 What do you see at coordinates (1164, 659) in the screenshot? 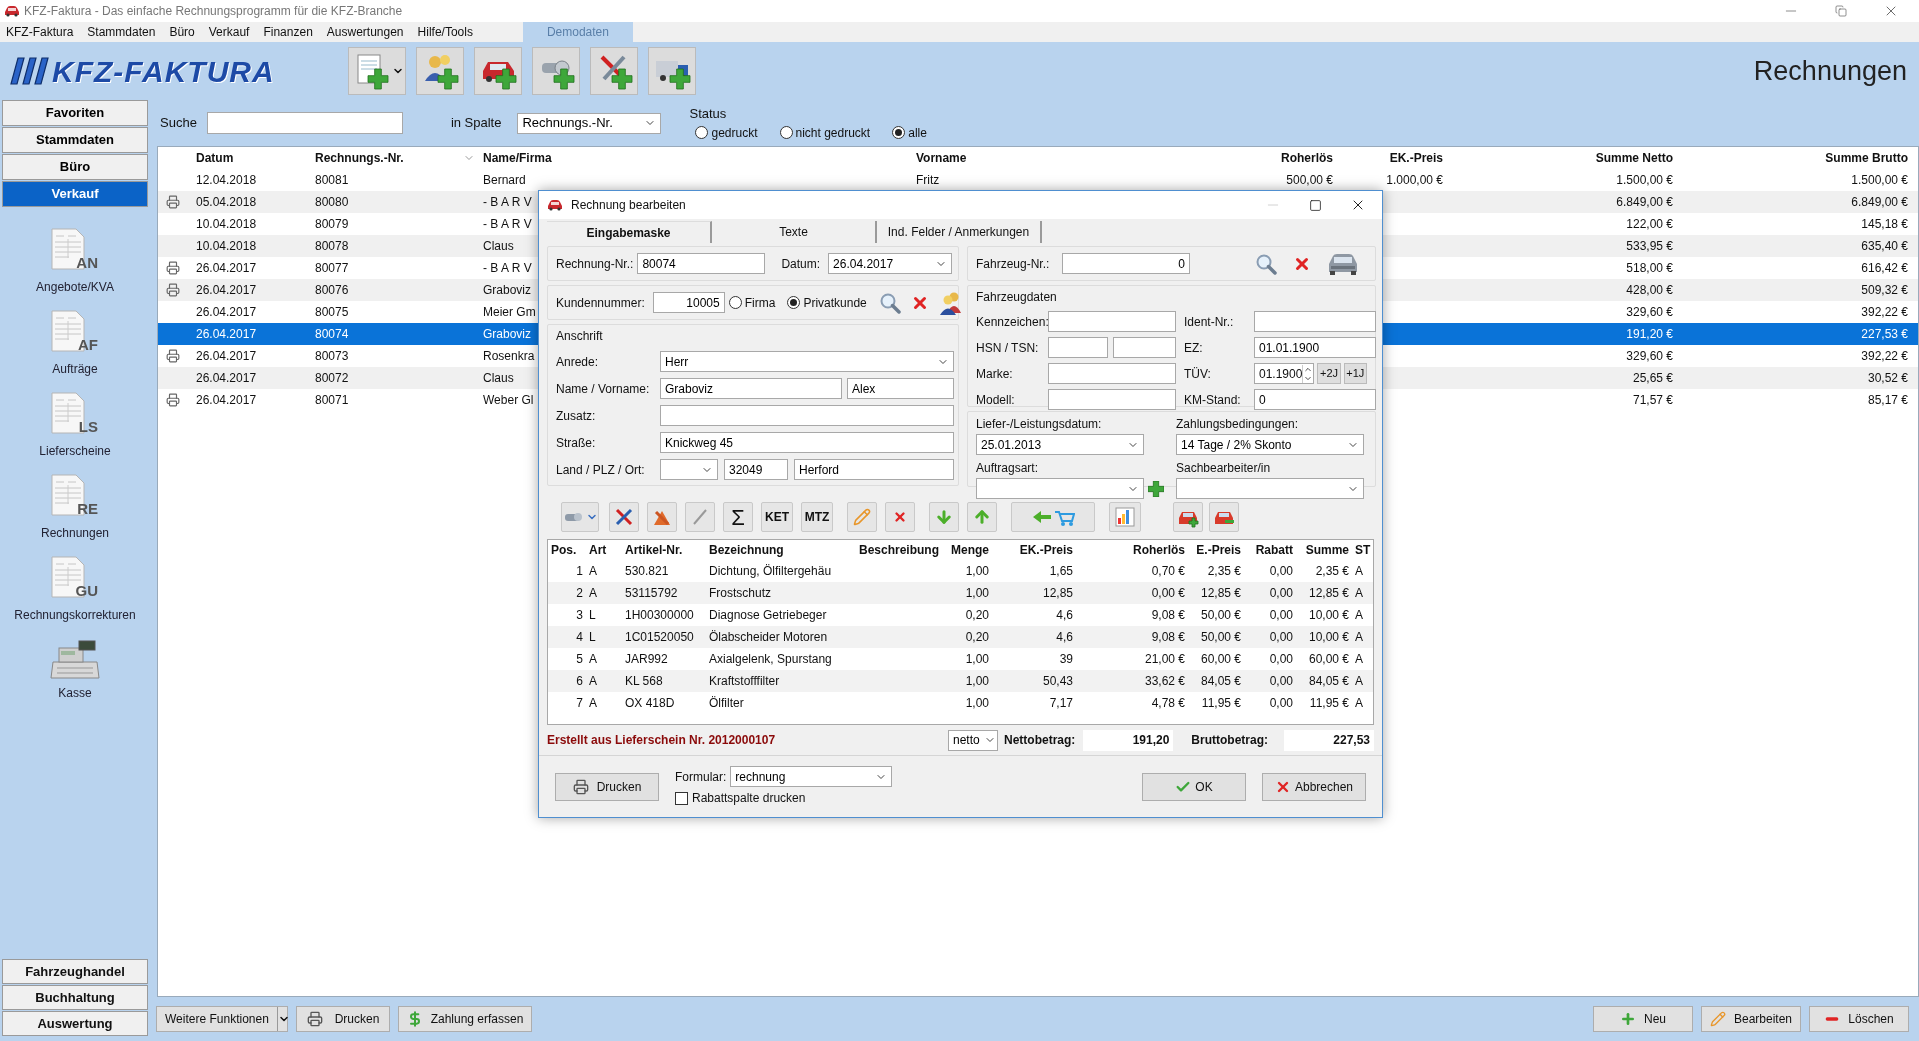
I see `table-cell-text: 21,00 €` at bounding box center [1164, 659].